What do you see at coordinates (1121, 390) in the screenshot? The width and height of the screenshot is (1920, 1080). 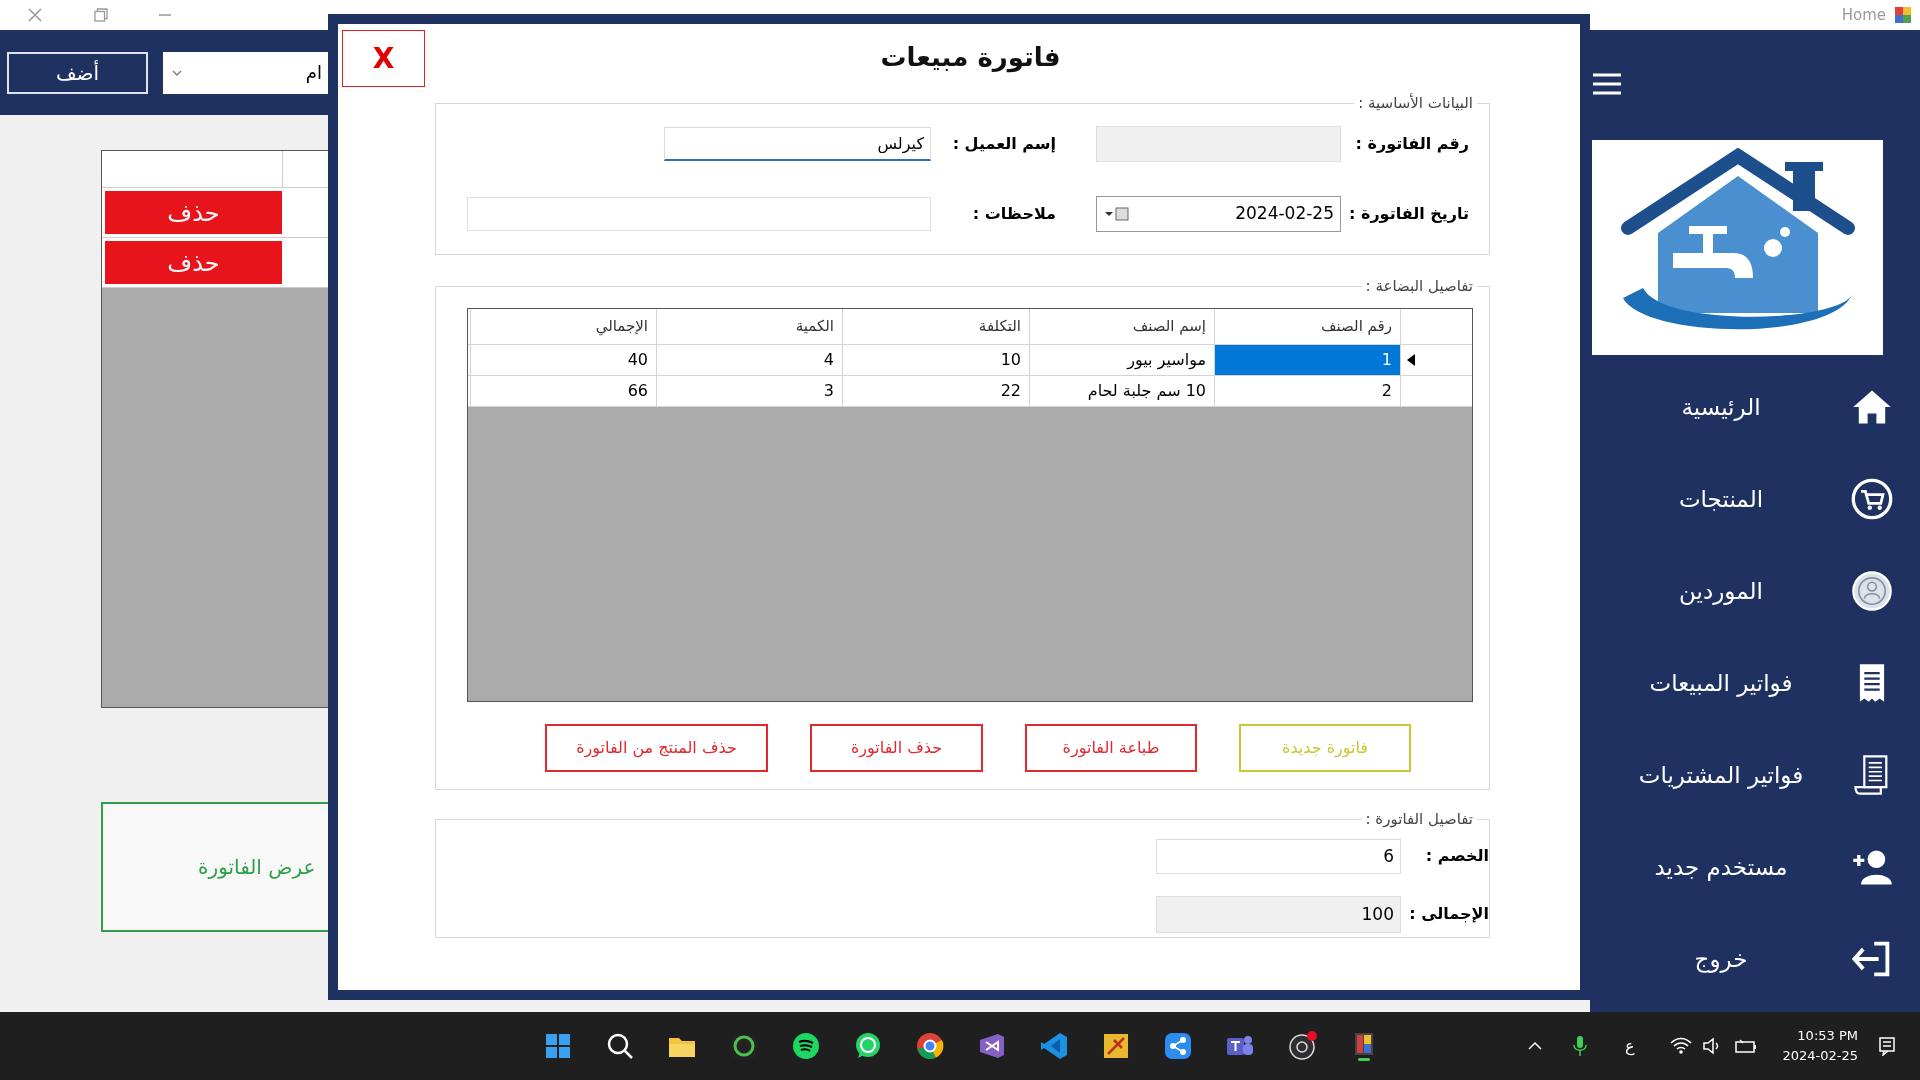 I see `table-cell: 10 سم جلبة لحام` at bounding box center [1121, 390].